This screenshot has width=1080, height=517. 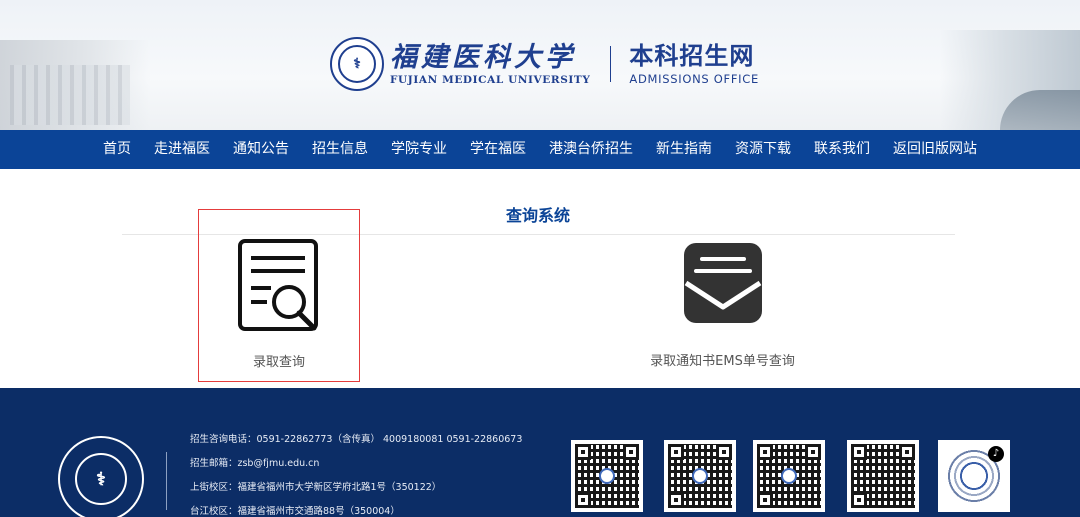 What do you see at coordinates (261, 149) in the screenshot?
I see `nav-item-notices: 通知公告` at bounding box center [261, 149].